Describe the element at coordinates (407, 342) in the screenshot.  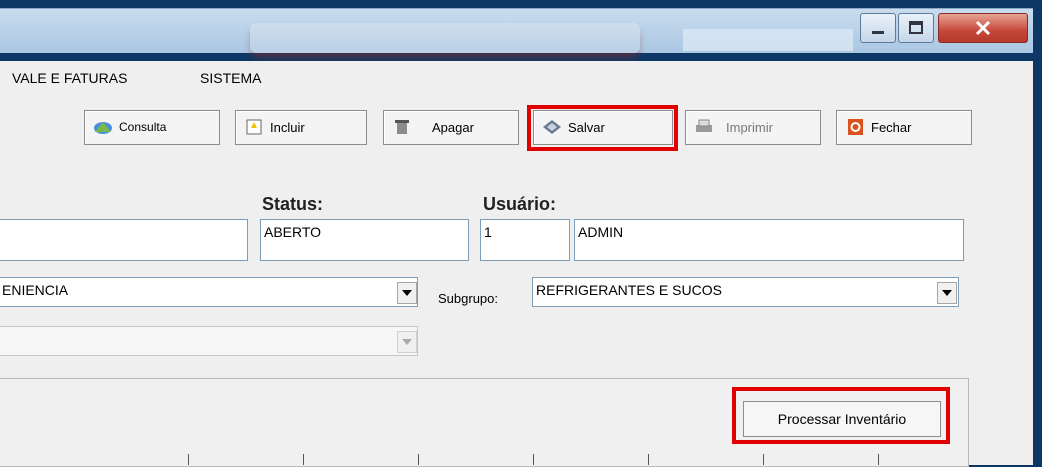
I see `disabled-dropdown-arrow` at that location.